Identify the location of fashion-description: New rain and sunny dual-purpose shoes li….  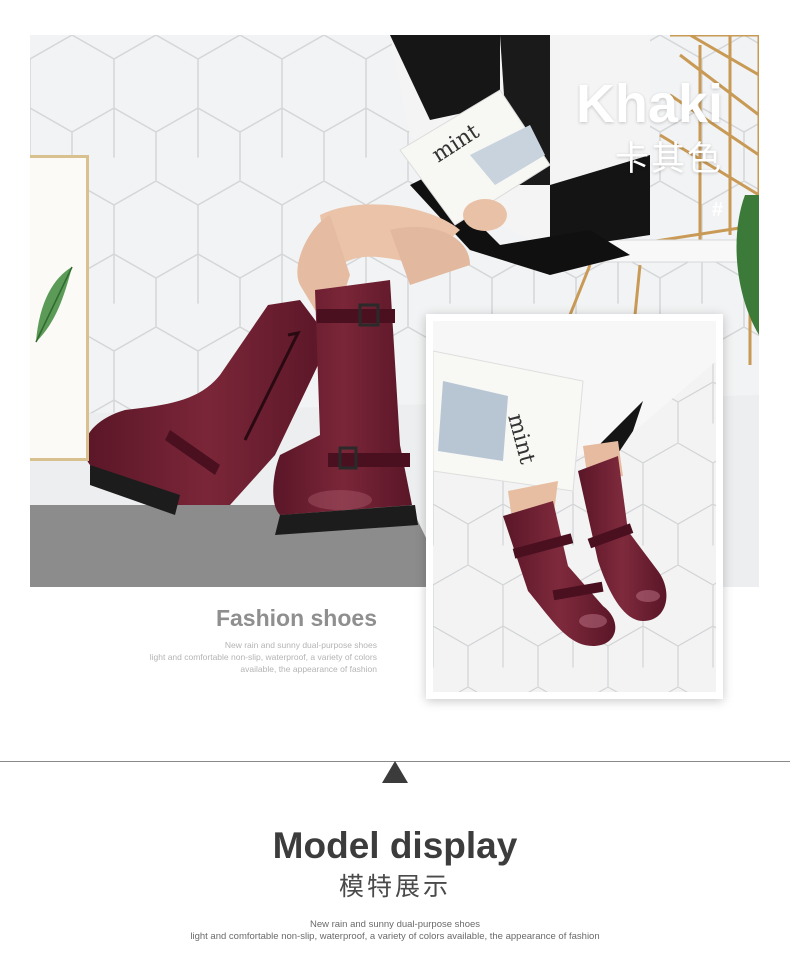
(263, 657).